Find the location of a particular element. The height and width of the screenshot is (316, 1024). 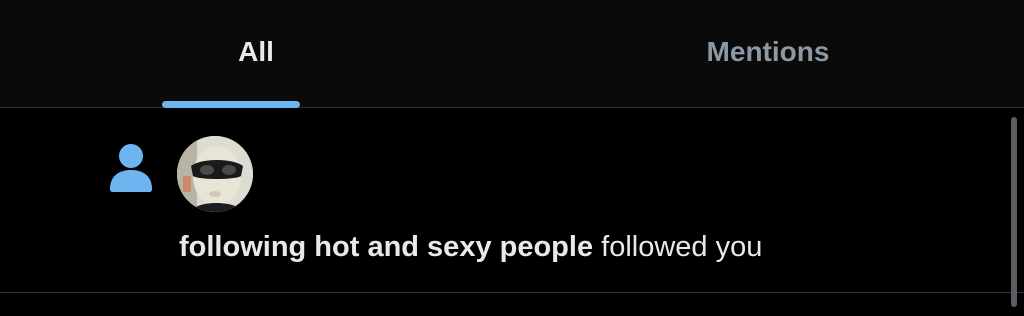

tab-mentions-label: Mentions is located at coordinates (768, 51).